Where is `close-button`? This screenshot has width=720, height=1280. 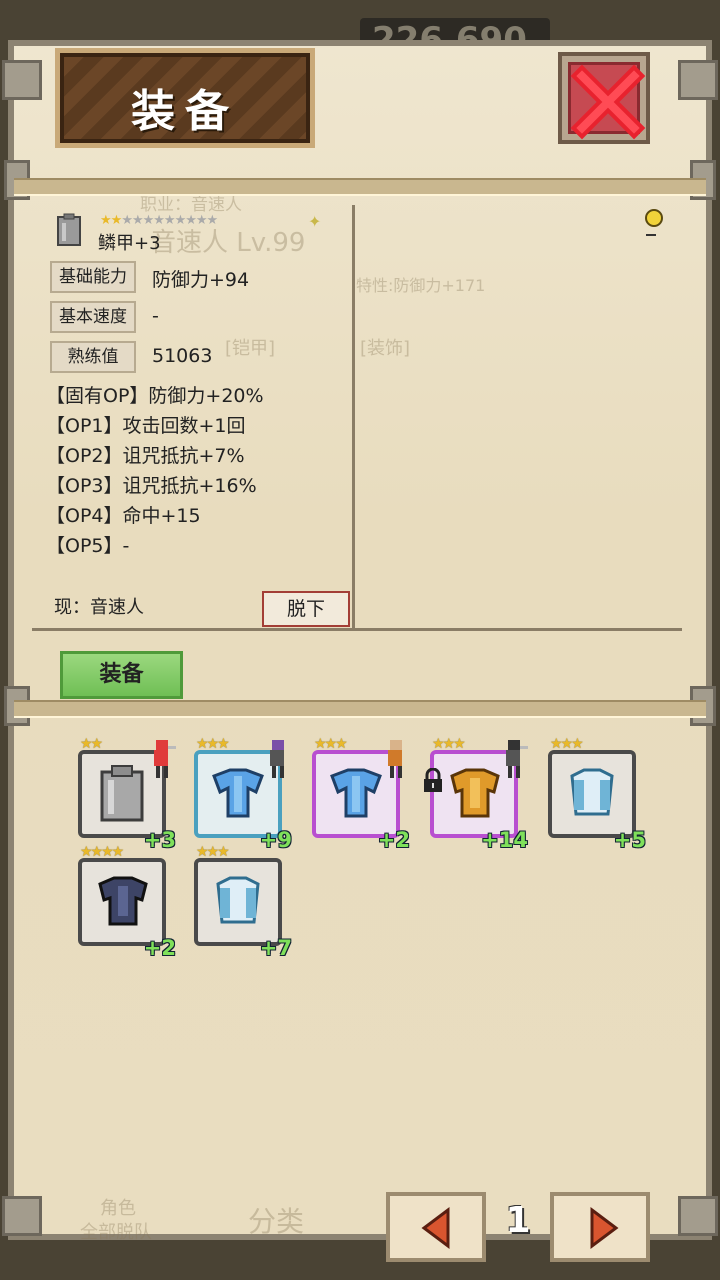 close-button is located at coordinates (604, 98).